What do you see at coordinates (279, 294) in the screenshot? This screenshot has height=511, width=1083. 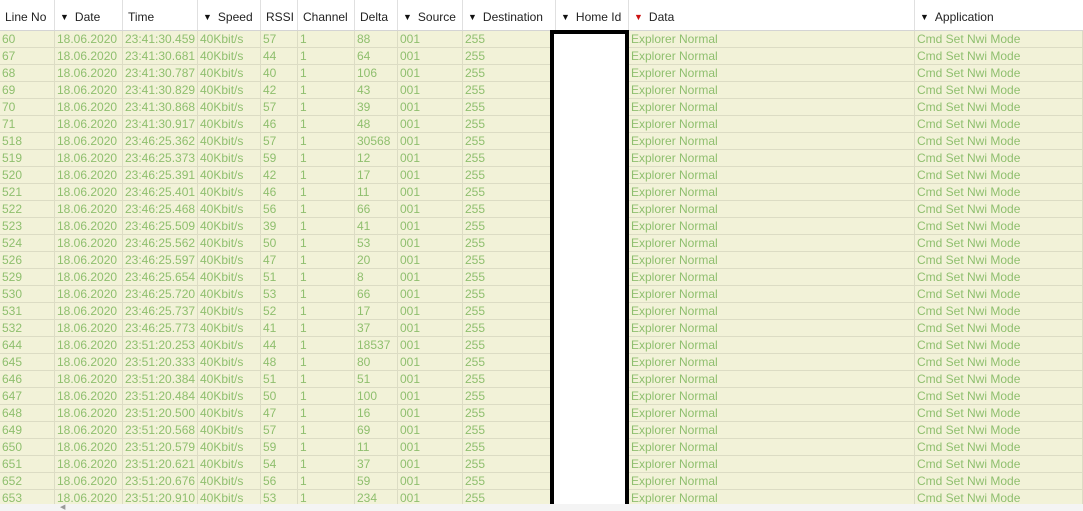 I see `cell-rssi: 53` at bounding box center [279, 294].